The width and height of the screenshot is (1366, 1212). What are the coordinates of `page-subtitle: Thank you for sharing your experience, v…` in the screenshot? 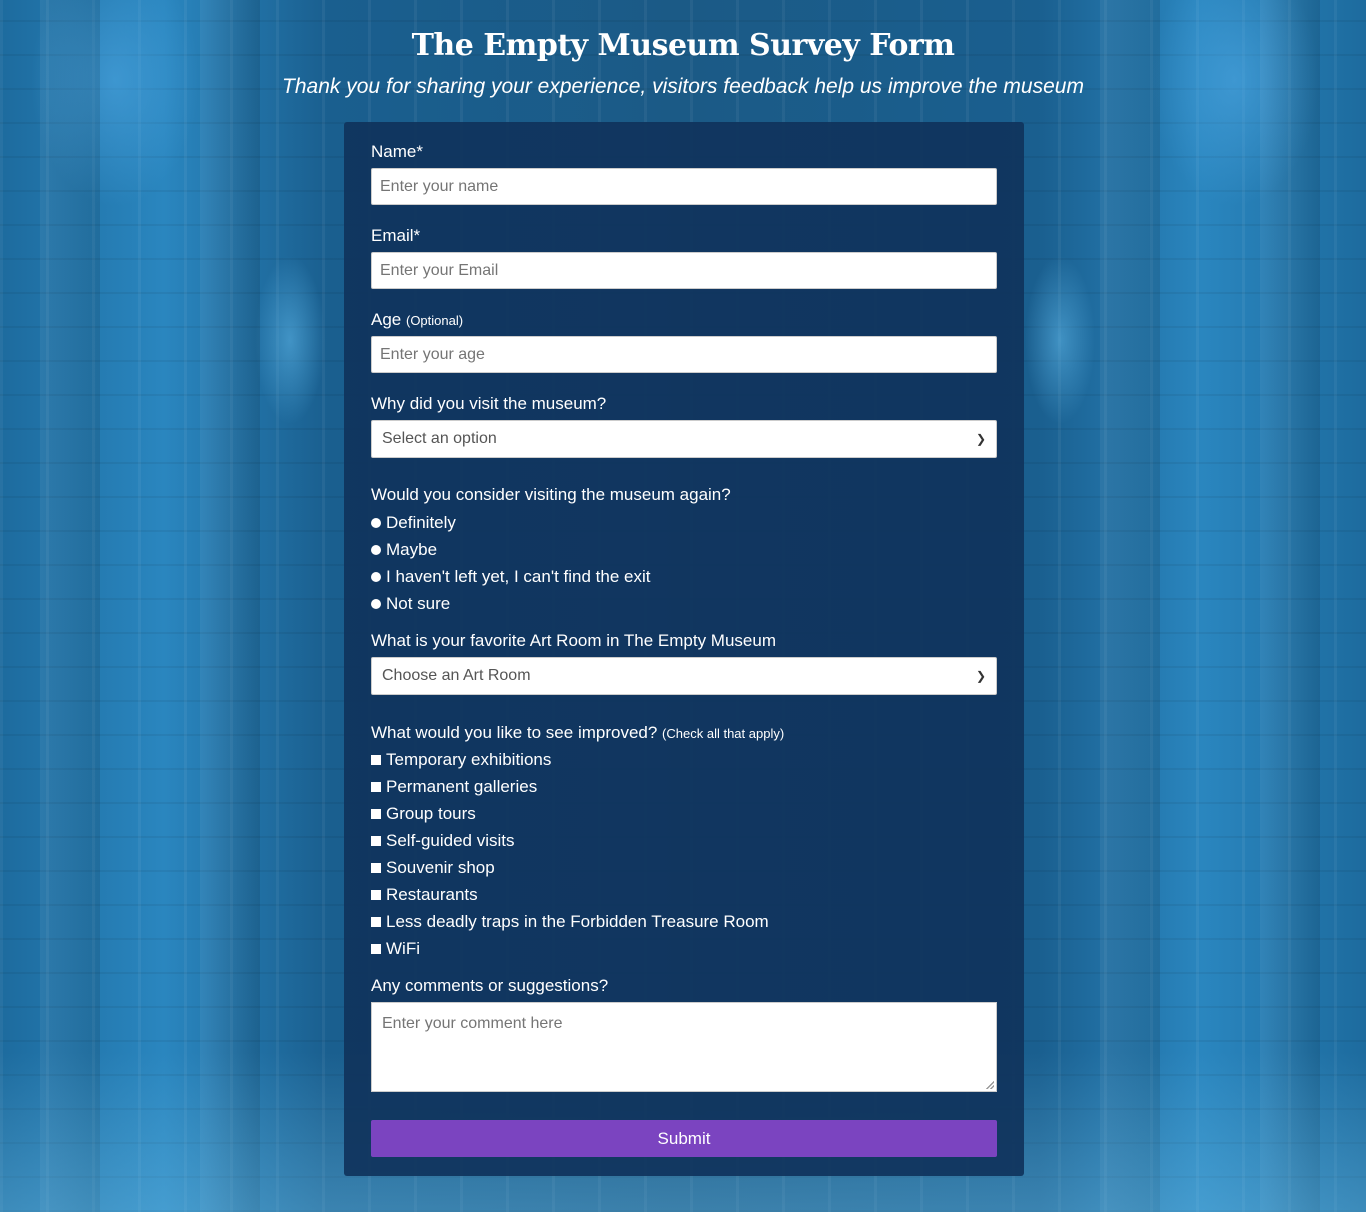 It's located at (683, 86).